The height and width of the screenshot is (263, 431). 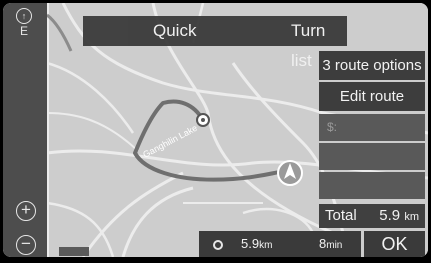 I want to click on route-time: 8min, so click(x=331, y=243).